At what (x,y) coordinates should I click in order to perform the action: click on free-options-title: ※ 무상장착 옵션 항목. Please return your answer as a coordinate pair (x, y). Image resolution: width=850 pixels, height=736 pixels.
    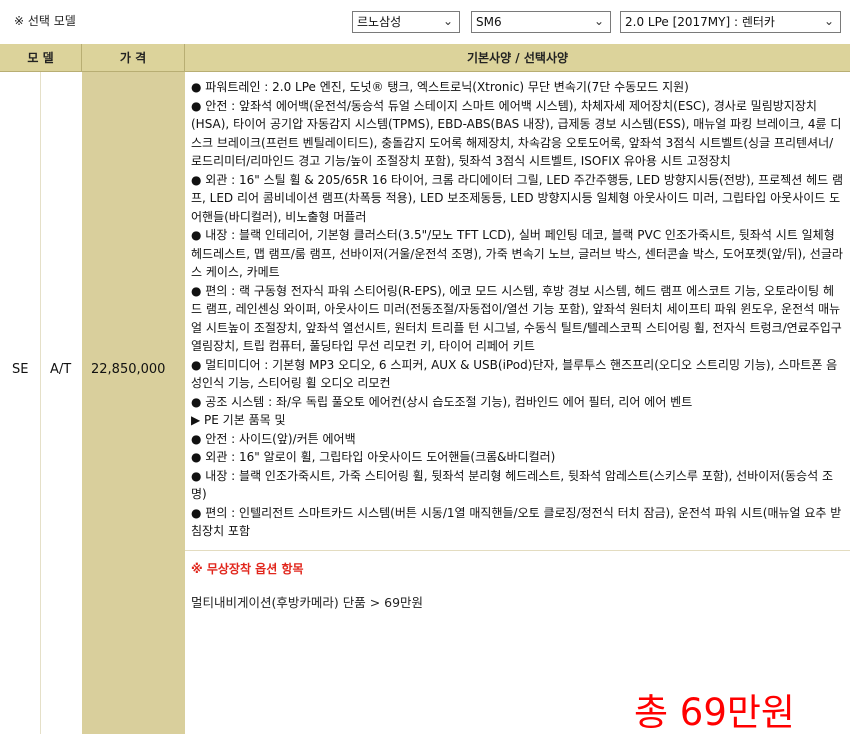
    Looking at the image, I should click on (247, 569).